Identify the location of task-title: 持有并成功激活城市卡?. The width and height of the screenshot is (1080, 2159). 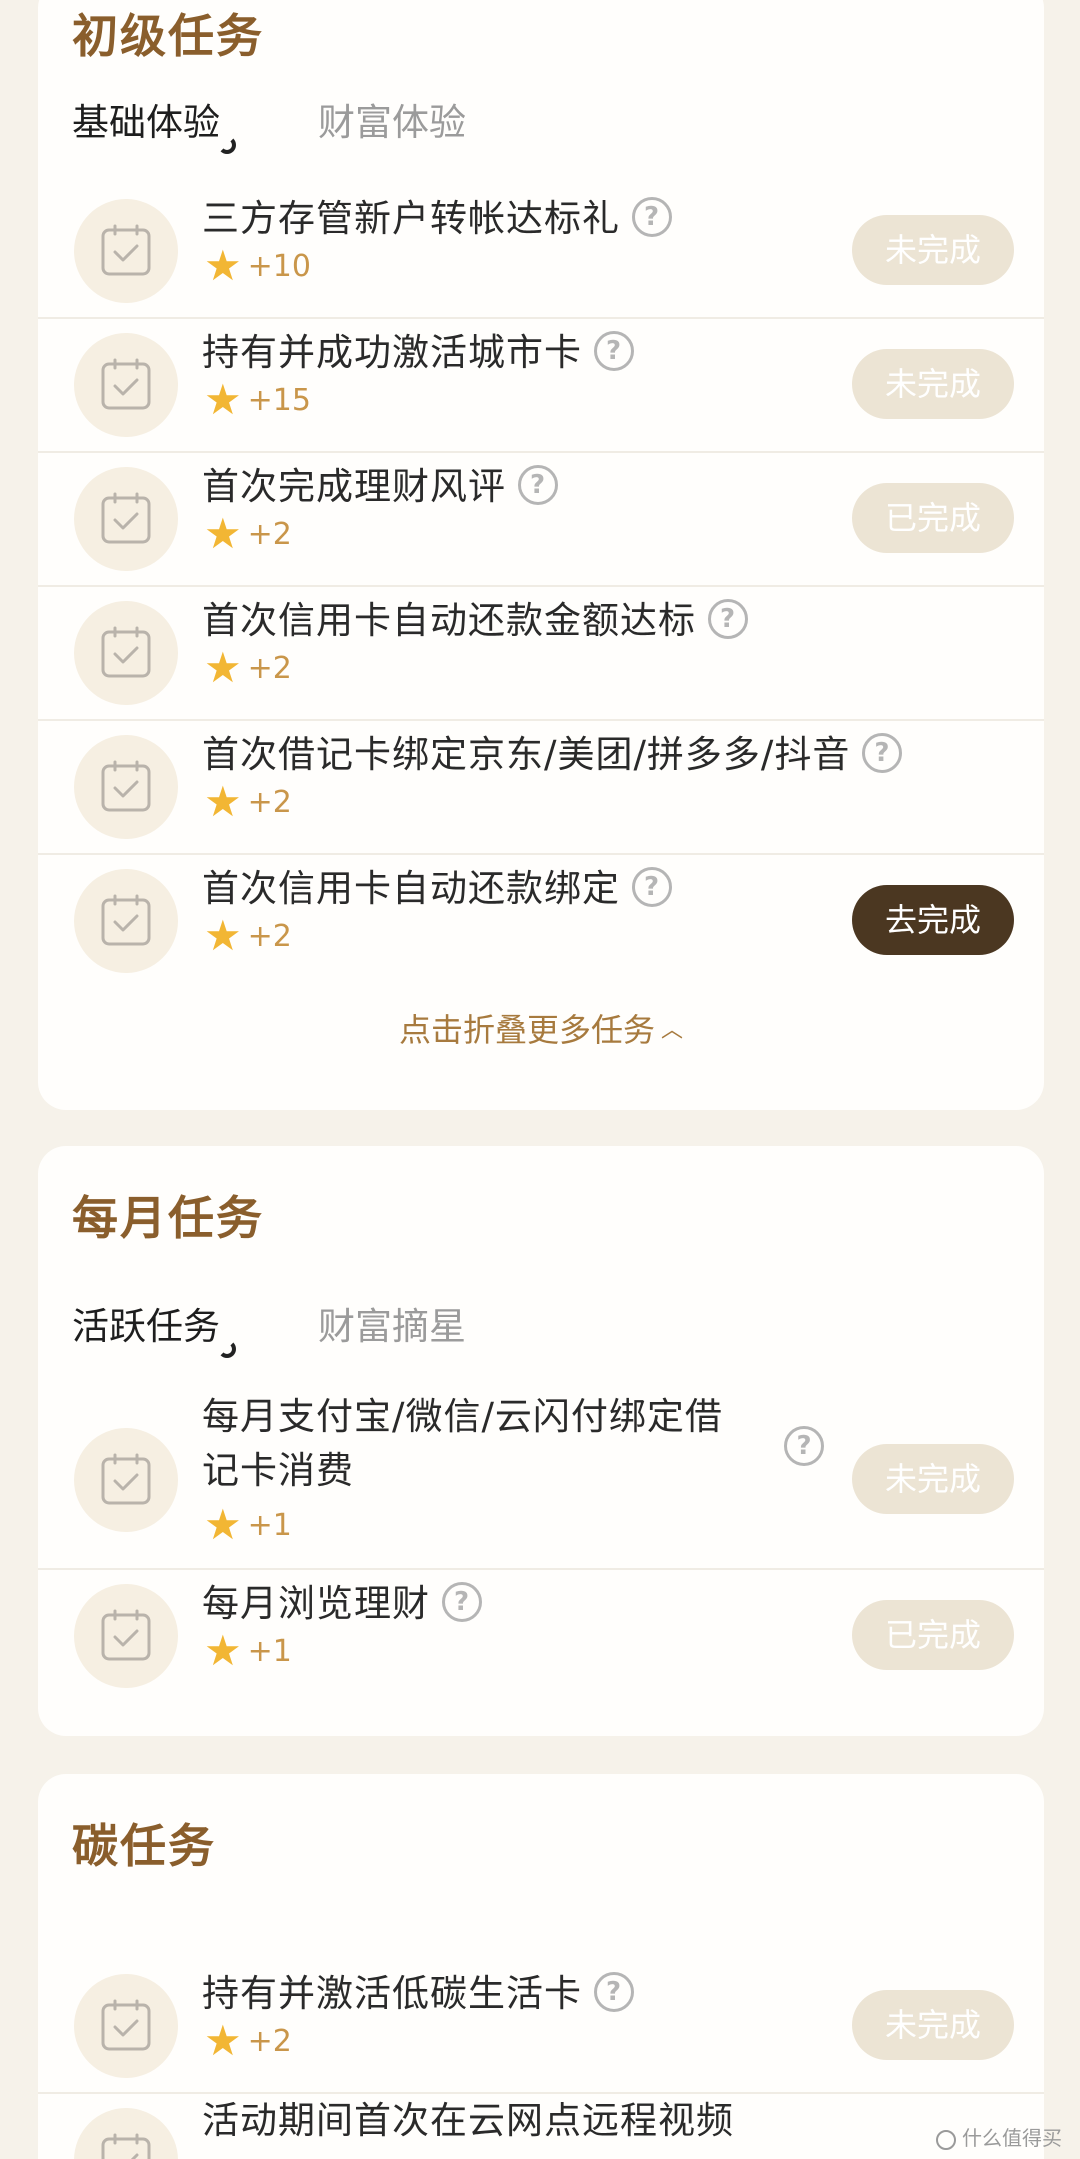
(418, 353).